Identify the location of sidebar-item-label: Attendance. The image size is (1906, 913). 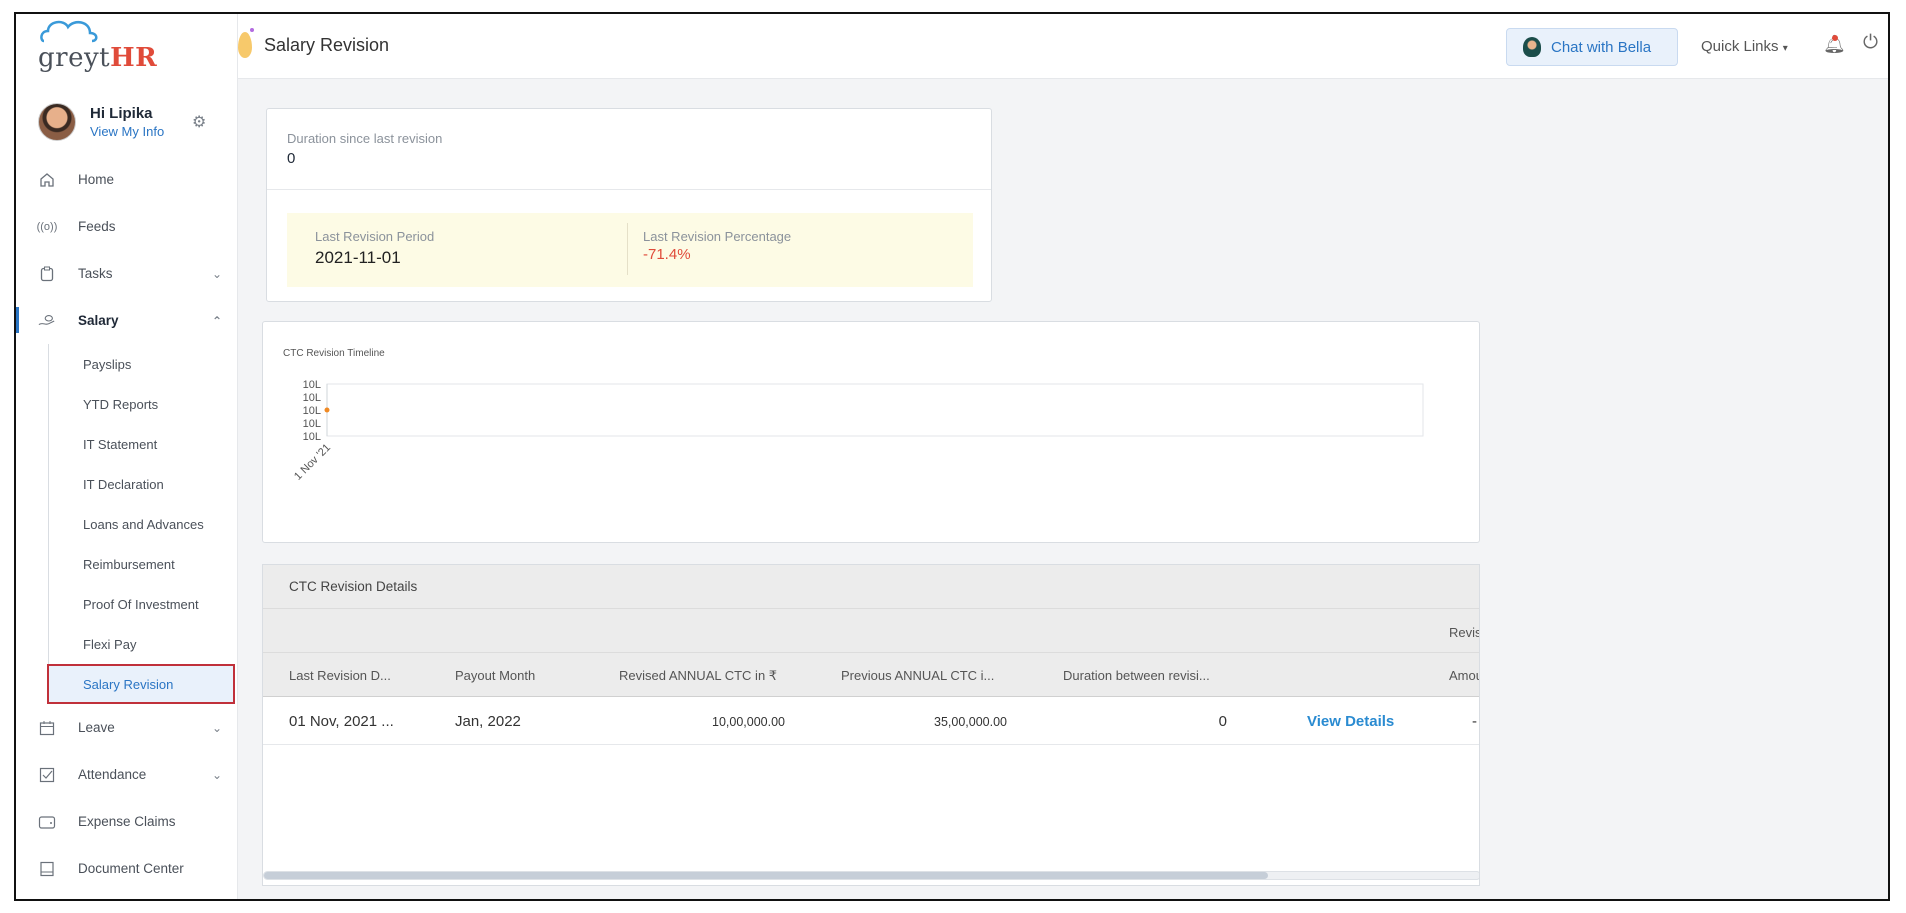
(112, 774).